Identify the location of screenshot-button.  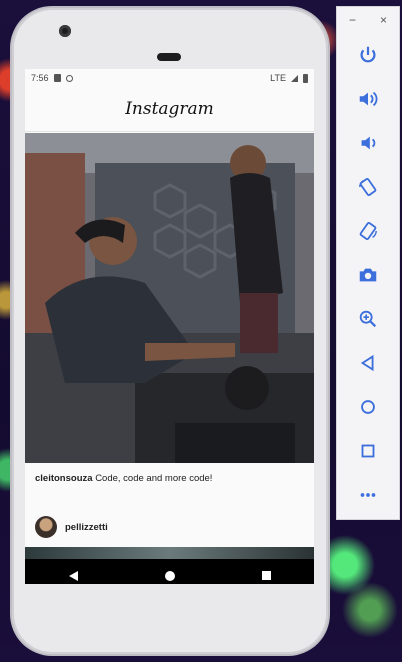
(368, 275).